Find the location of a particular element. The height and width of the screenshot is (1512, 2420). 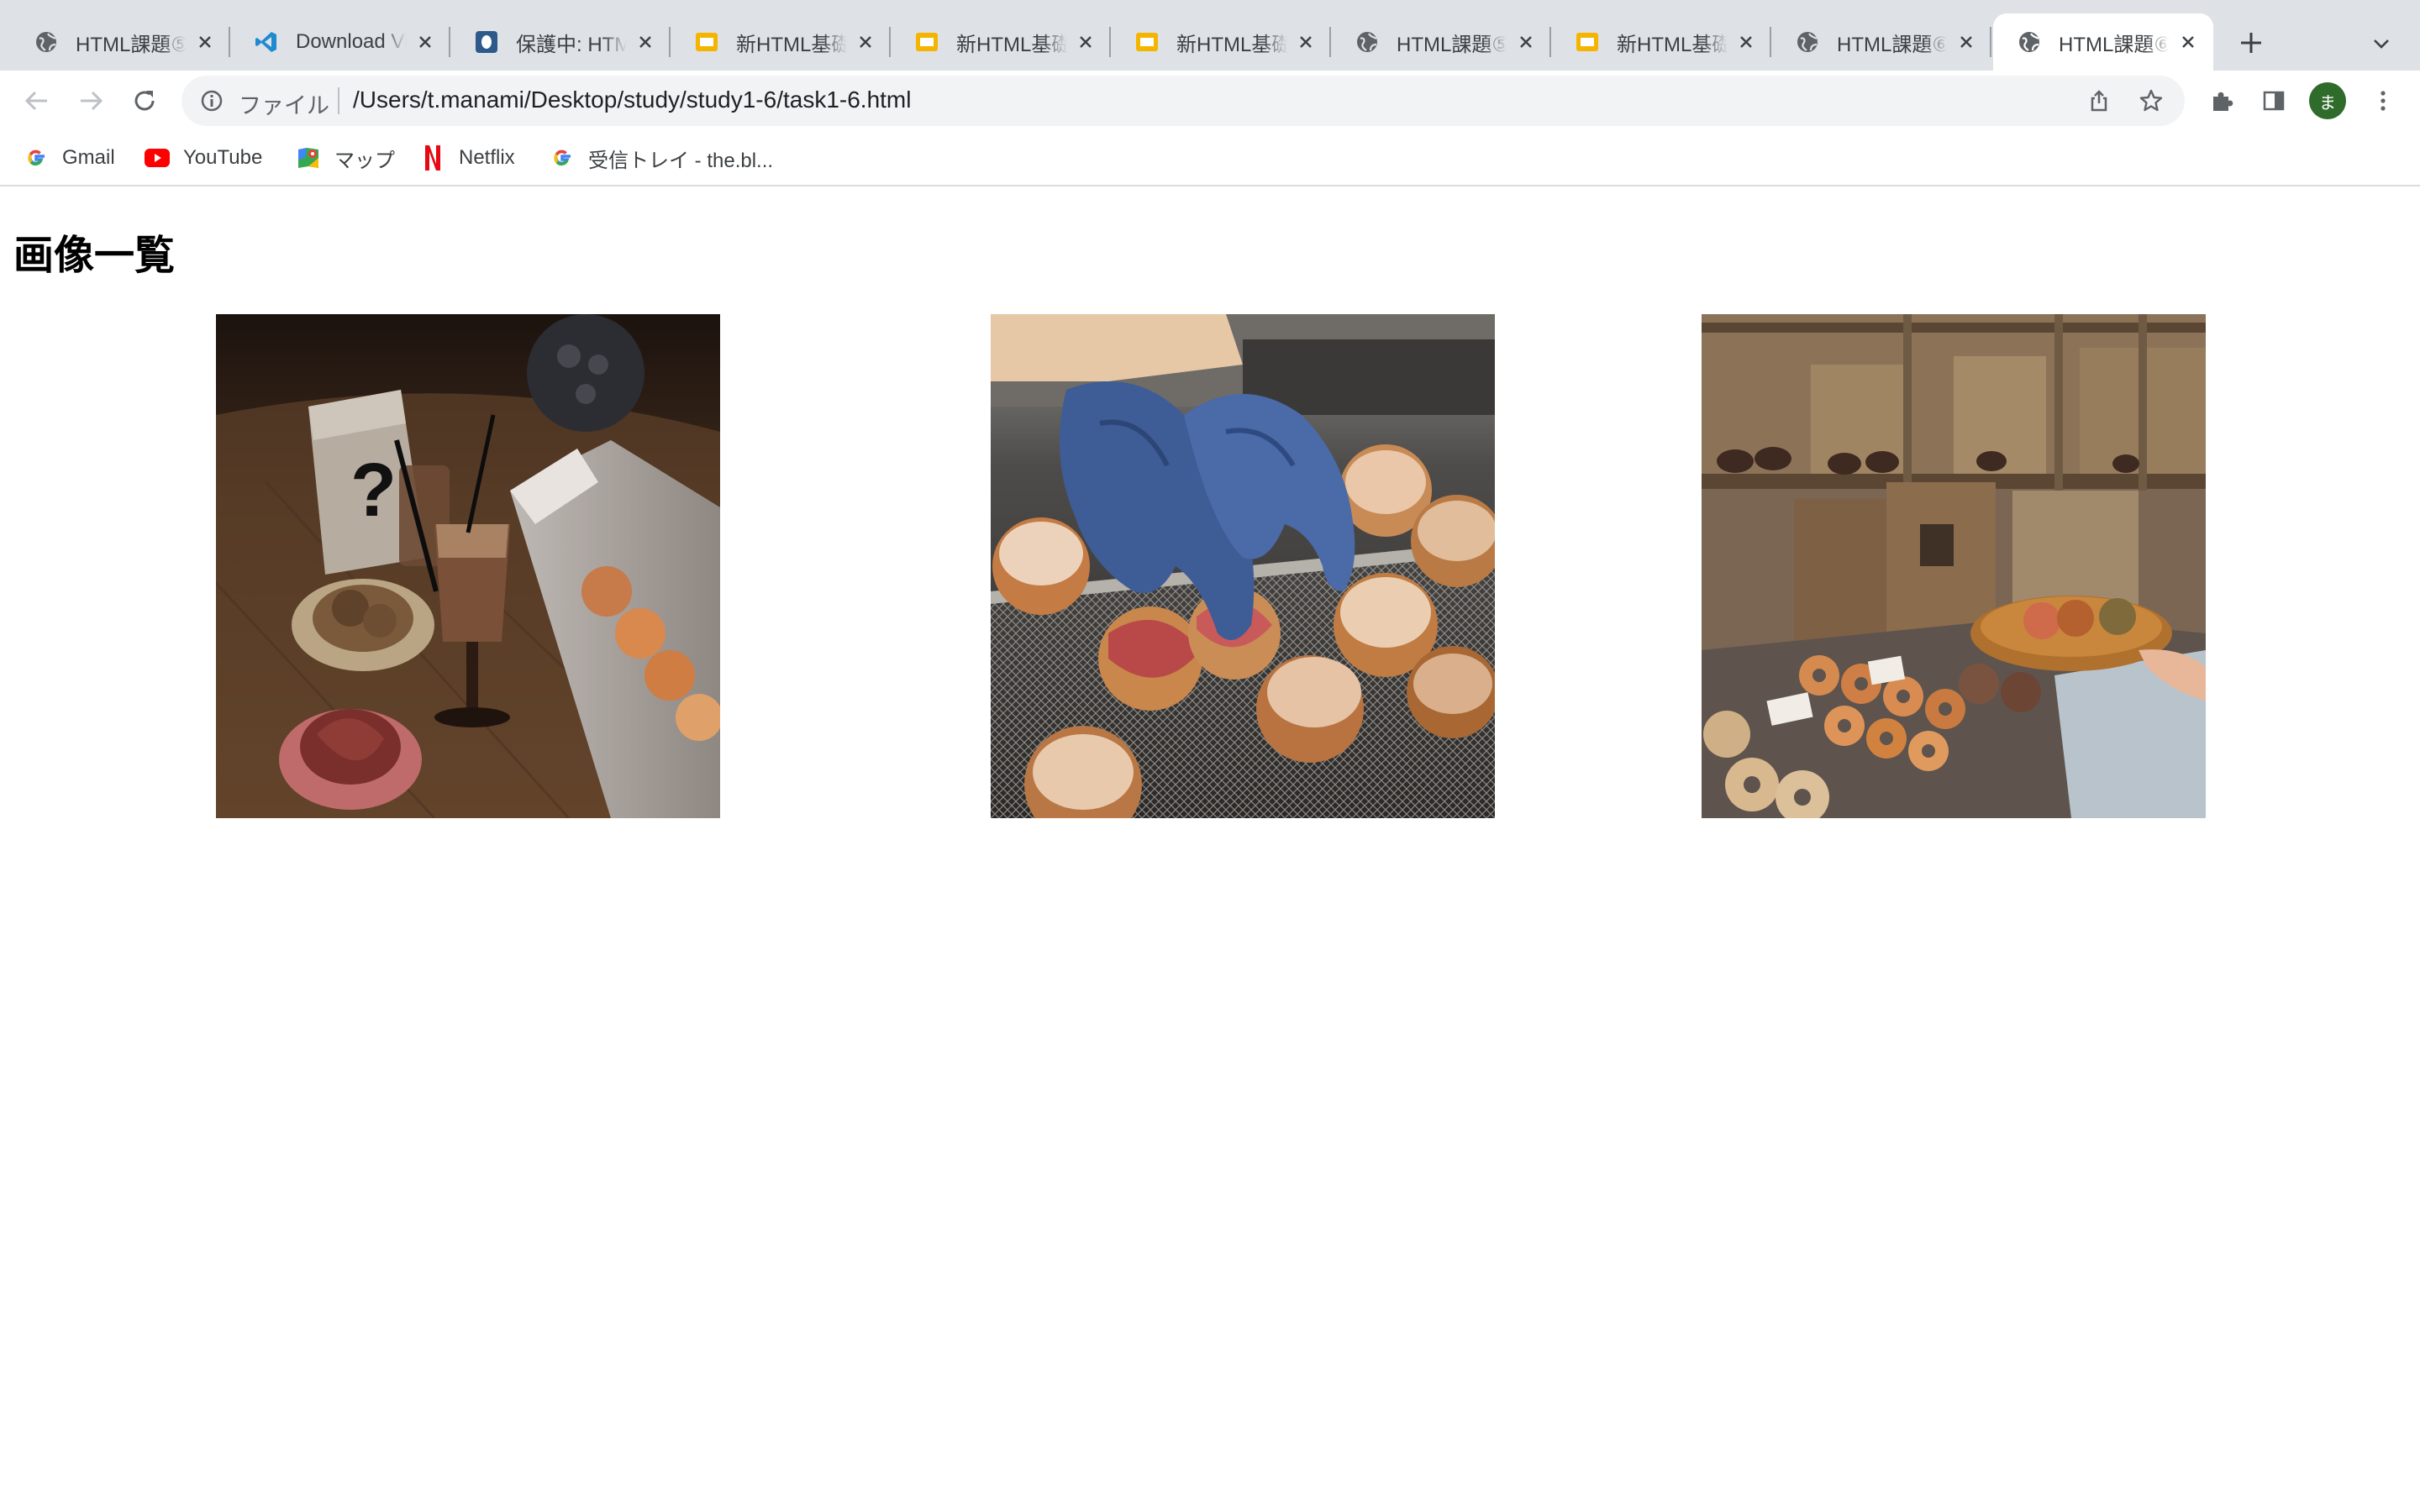

omnibox-divider is located at coordinates (338, 100).